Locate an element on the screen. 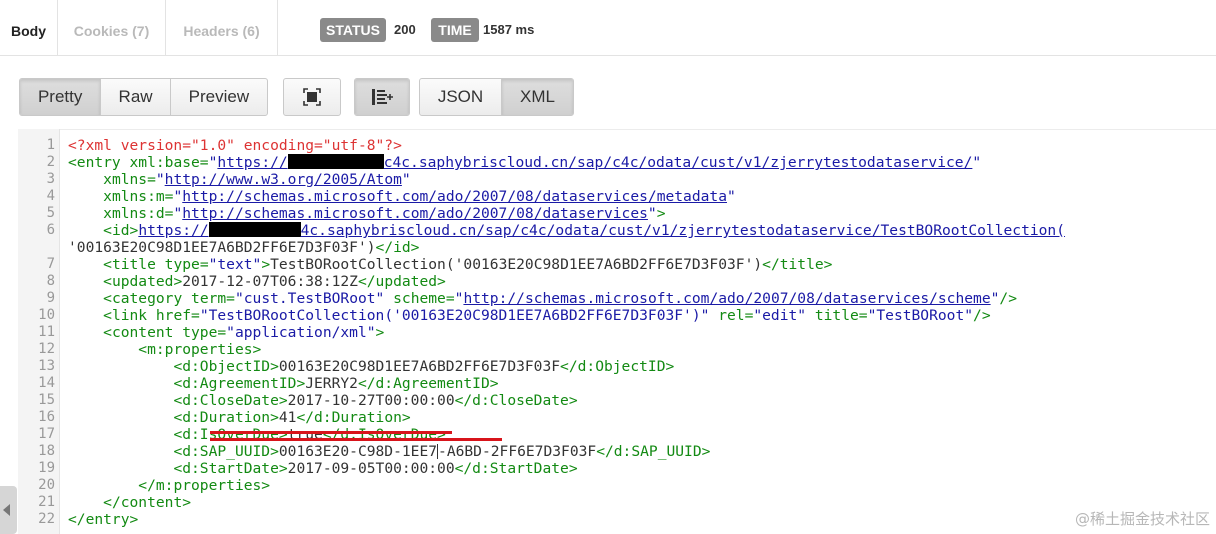  code-text: <d:Duration>41</d:Duration> is located at coordinates (292, 417).